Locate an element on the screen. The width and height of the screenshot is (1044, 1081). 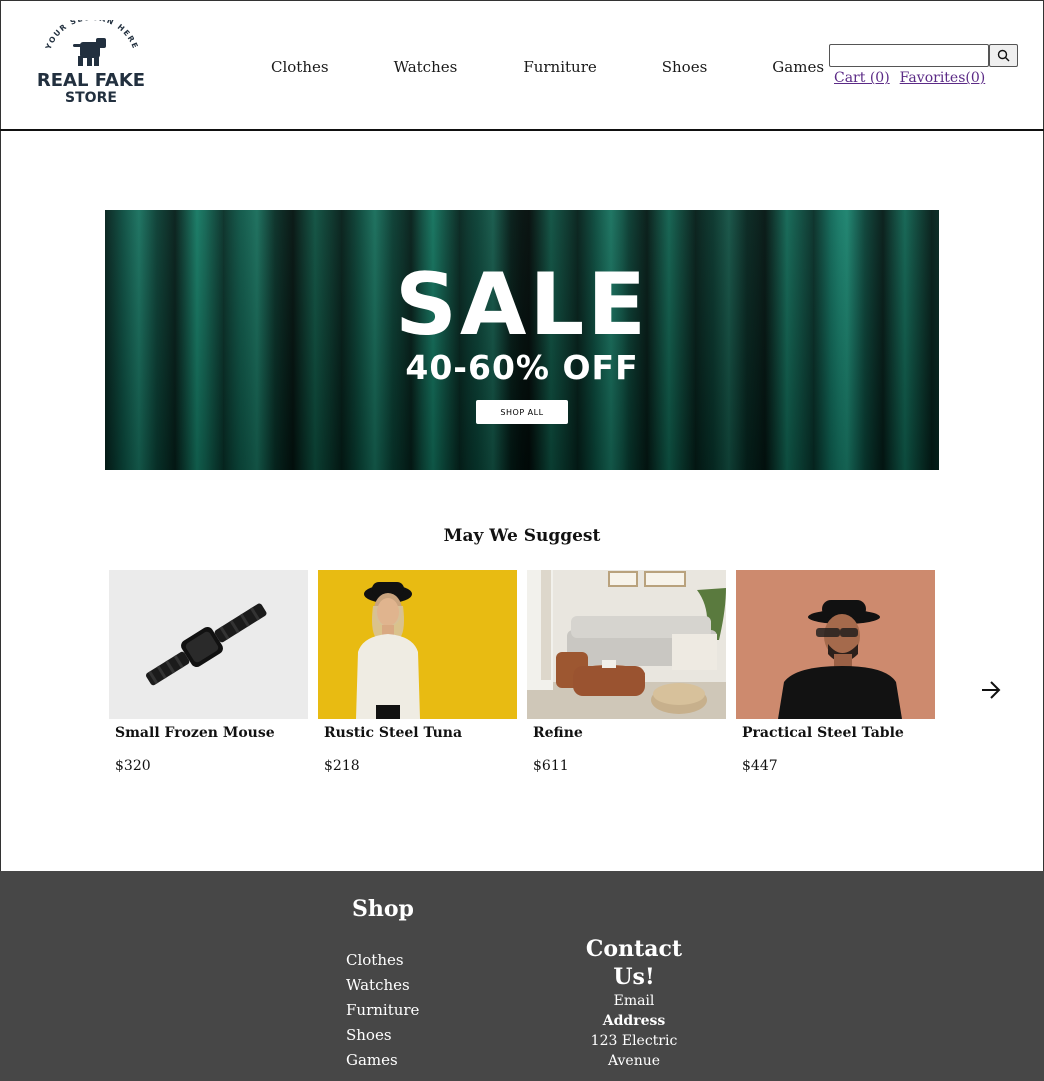
store-logo: YOUR SLOGAN HERE REAL FAKE STORE is located at coordinates (91, 61).